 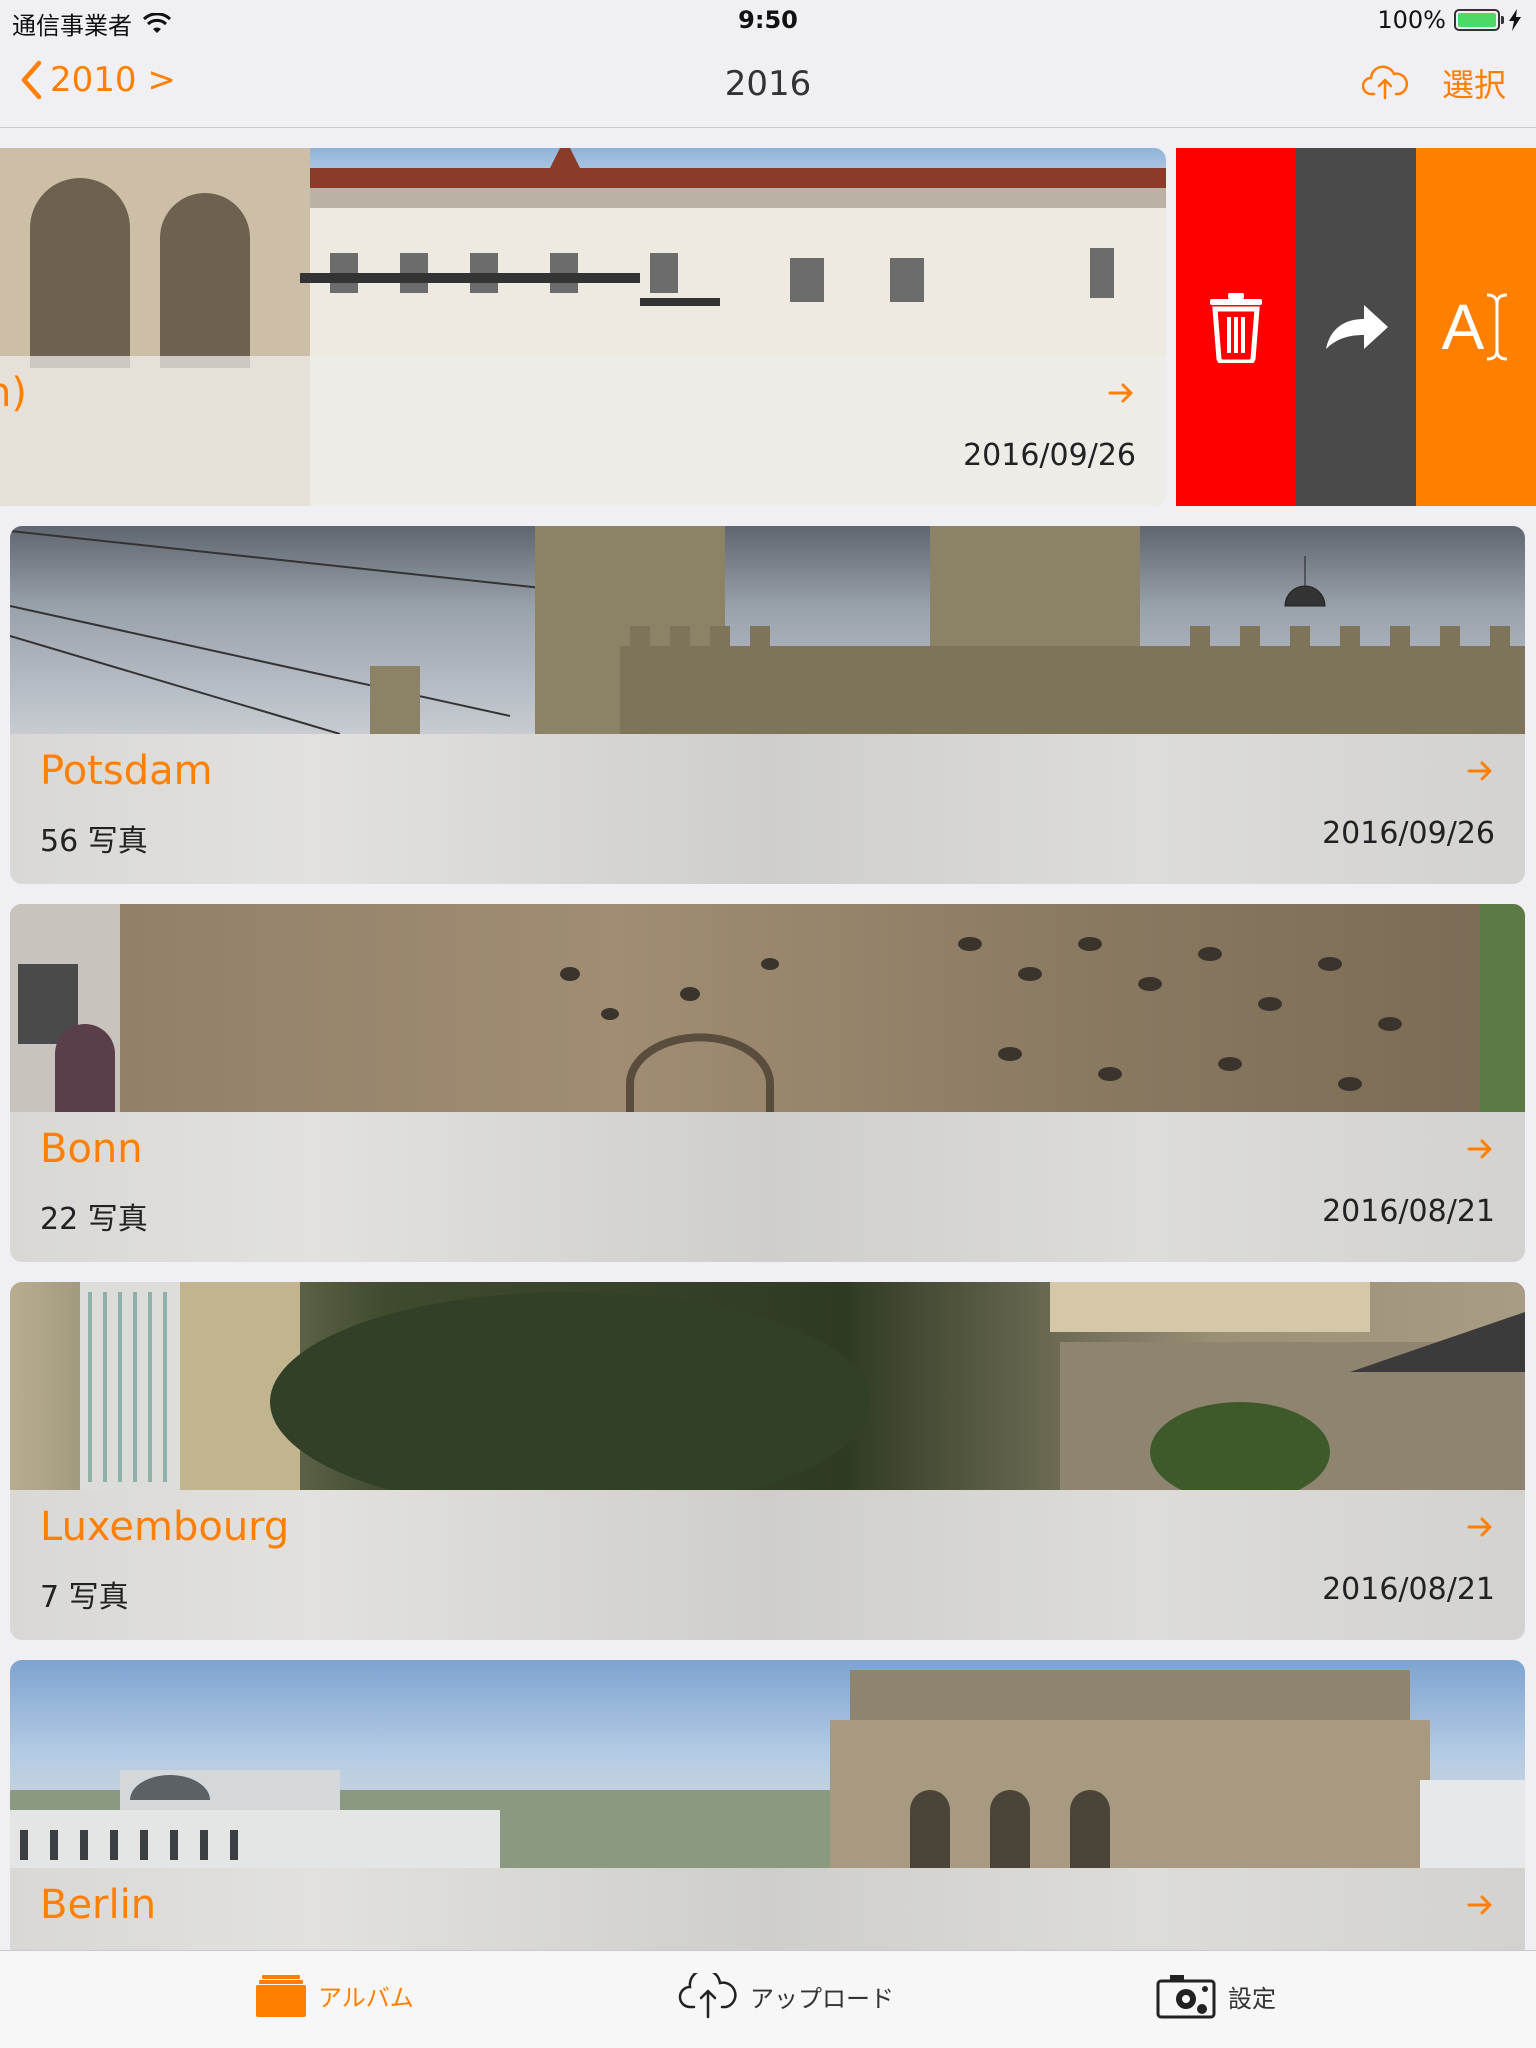 What do you see at coordinates (366, 1997) in the screenshot?
I see `tab-albums-label: アルバム` at bounding box center [366, 1997].